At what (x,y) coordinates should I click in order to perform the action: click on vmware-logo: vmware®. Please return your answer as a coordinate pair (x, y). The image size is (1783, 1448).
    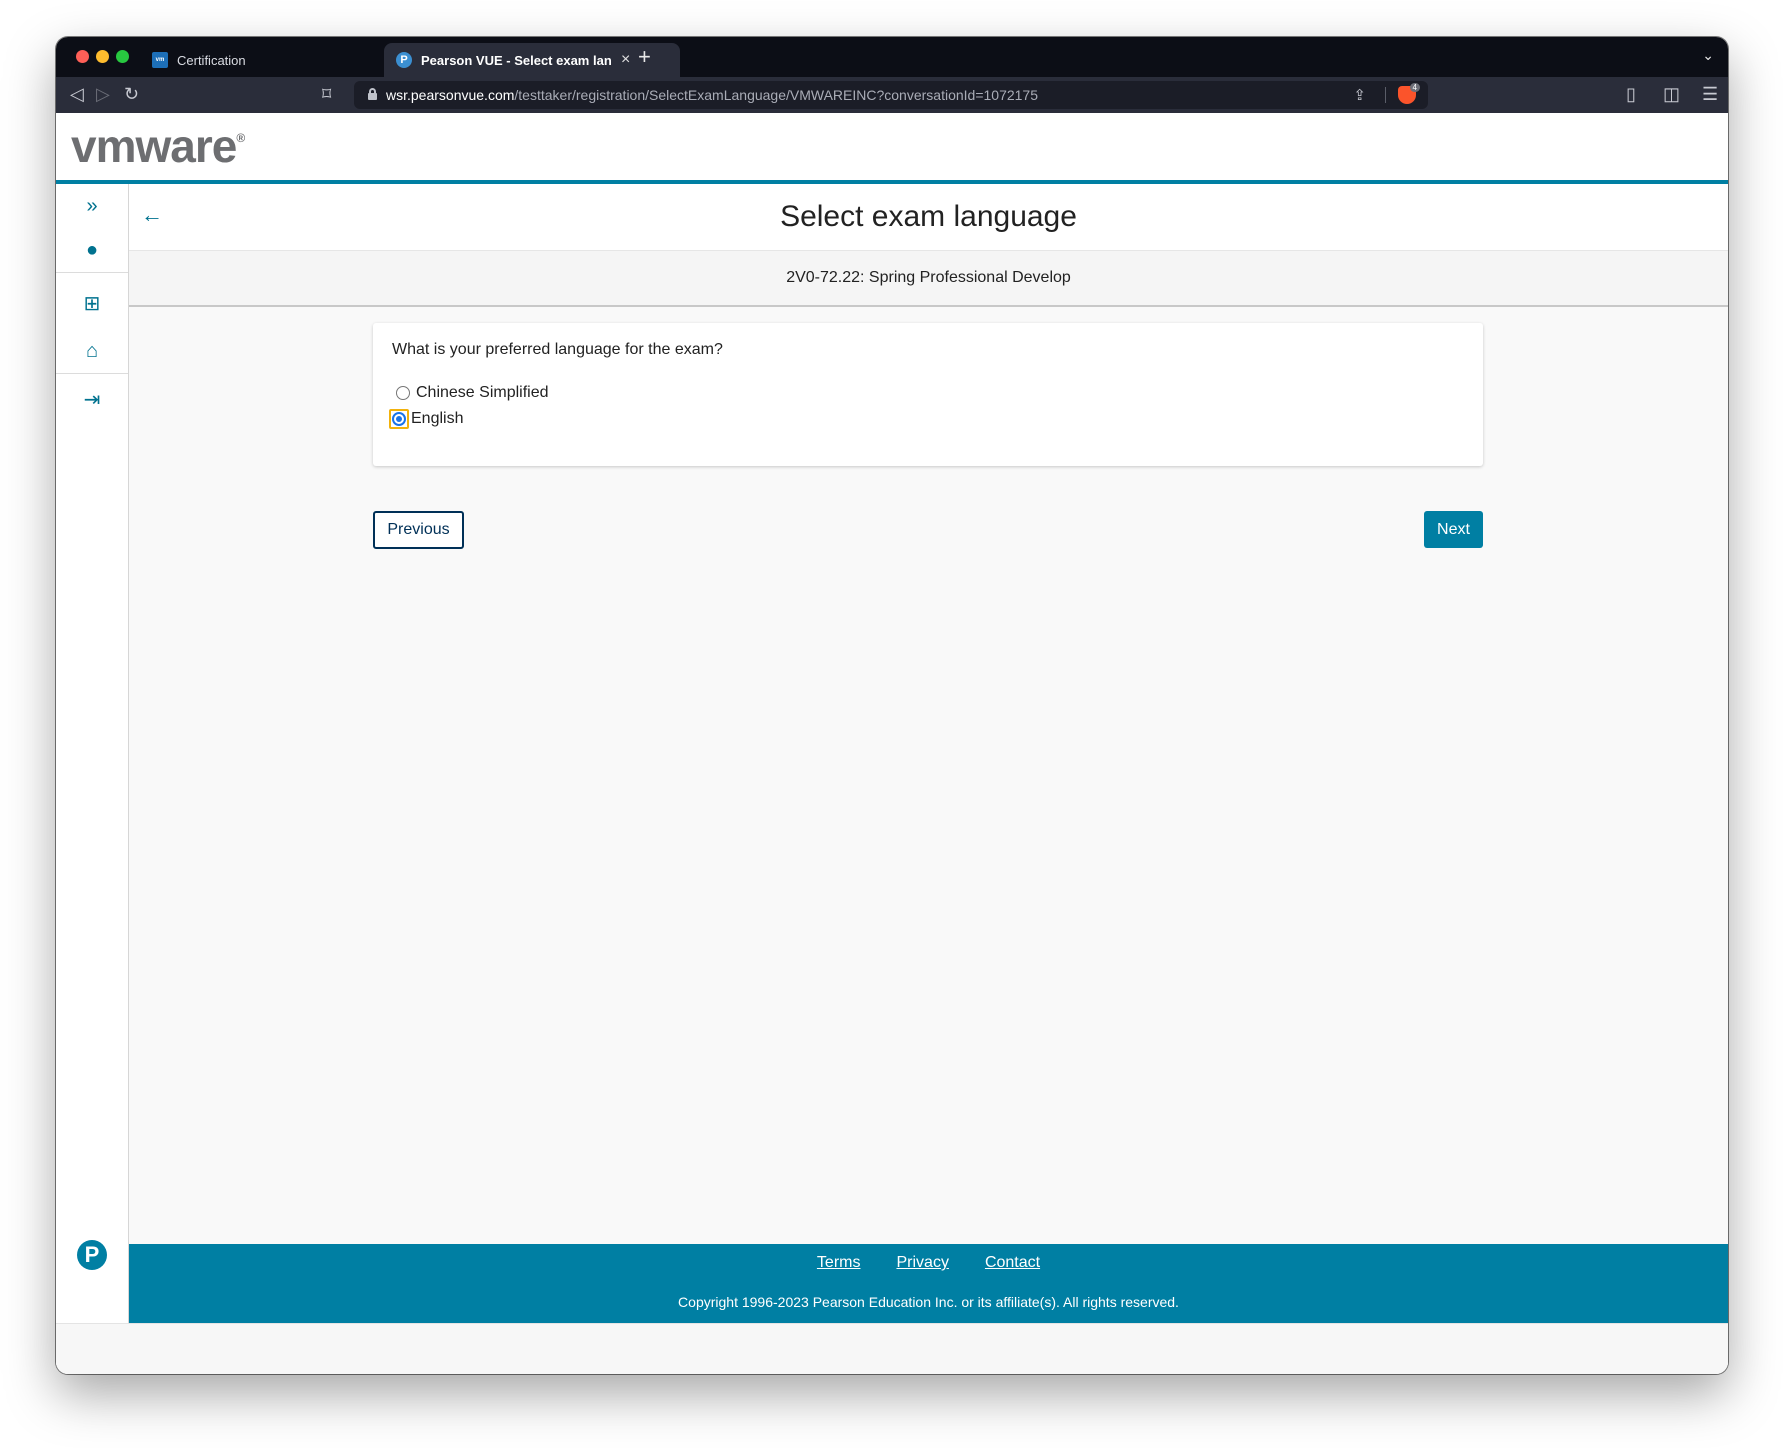
    Looking at the image, I should click on (158, 146).